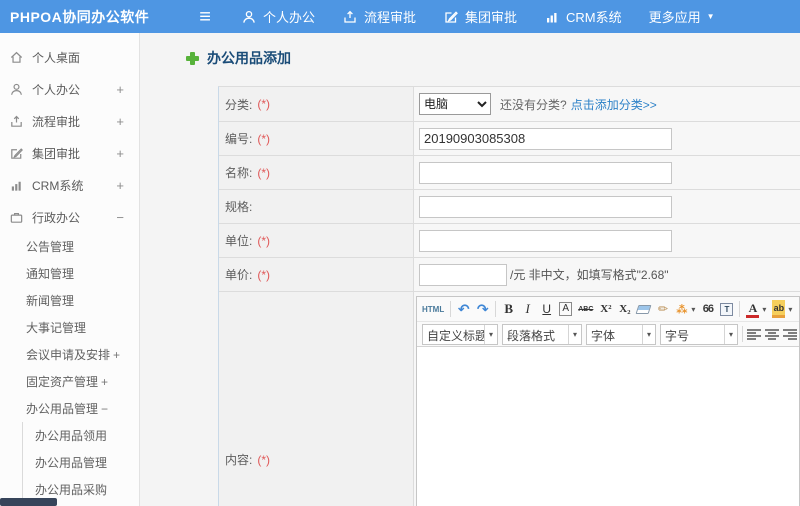 This screenshot has height=506, width=800. What do you see at coordinates (69, 246) in the screenshot?
I see `sidebar-subitem-announcement: 公告管理` at bounding box center [69, 246].